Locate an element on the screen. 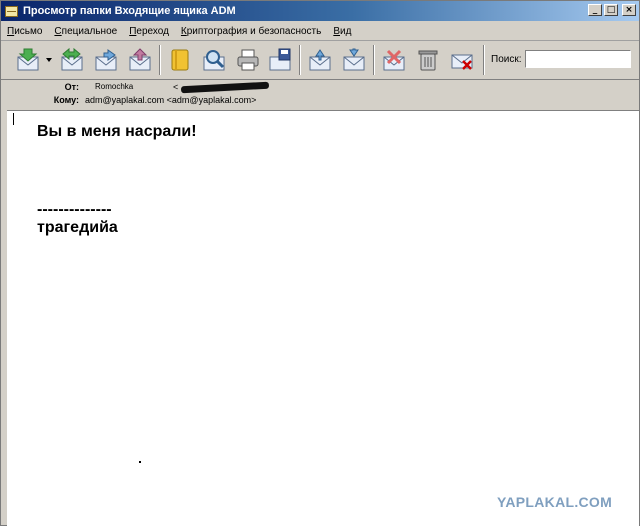  print-icon is located at coordinates (248, 60).